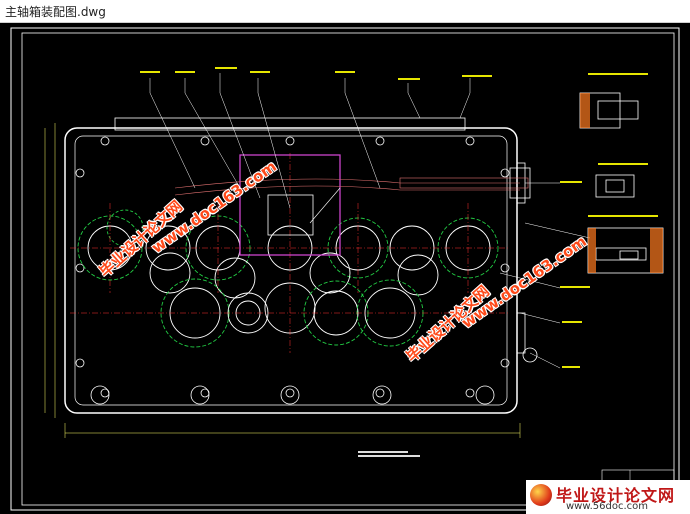  What do you see at coordinates (607, 506) in the screenshot?
I see `logo-url: www.56doc.com` at bounding box center [607, 506].